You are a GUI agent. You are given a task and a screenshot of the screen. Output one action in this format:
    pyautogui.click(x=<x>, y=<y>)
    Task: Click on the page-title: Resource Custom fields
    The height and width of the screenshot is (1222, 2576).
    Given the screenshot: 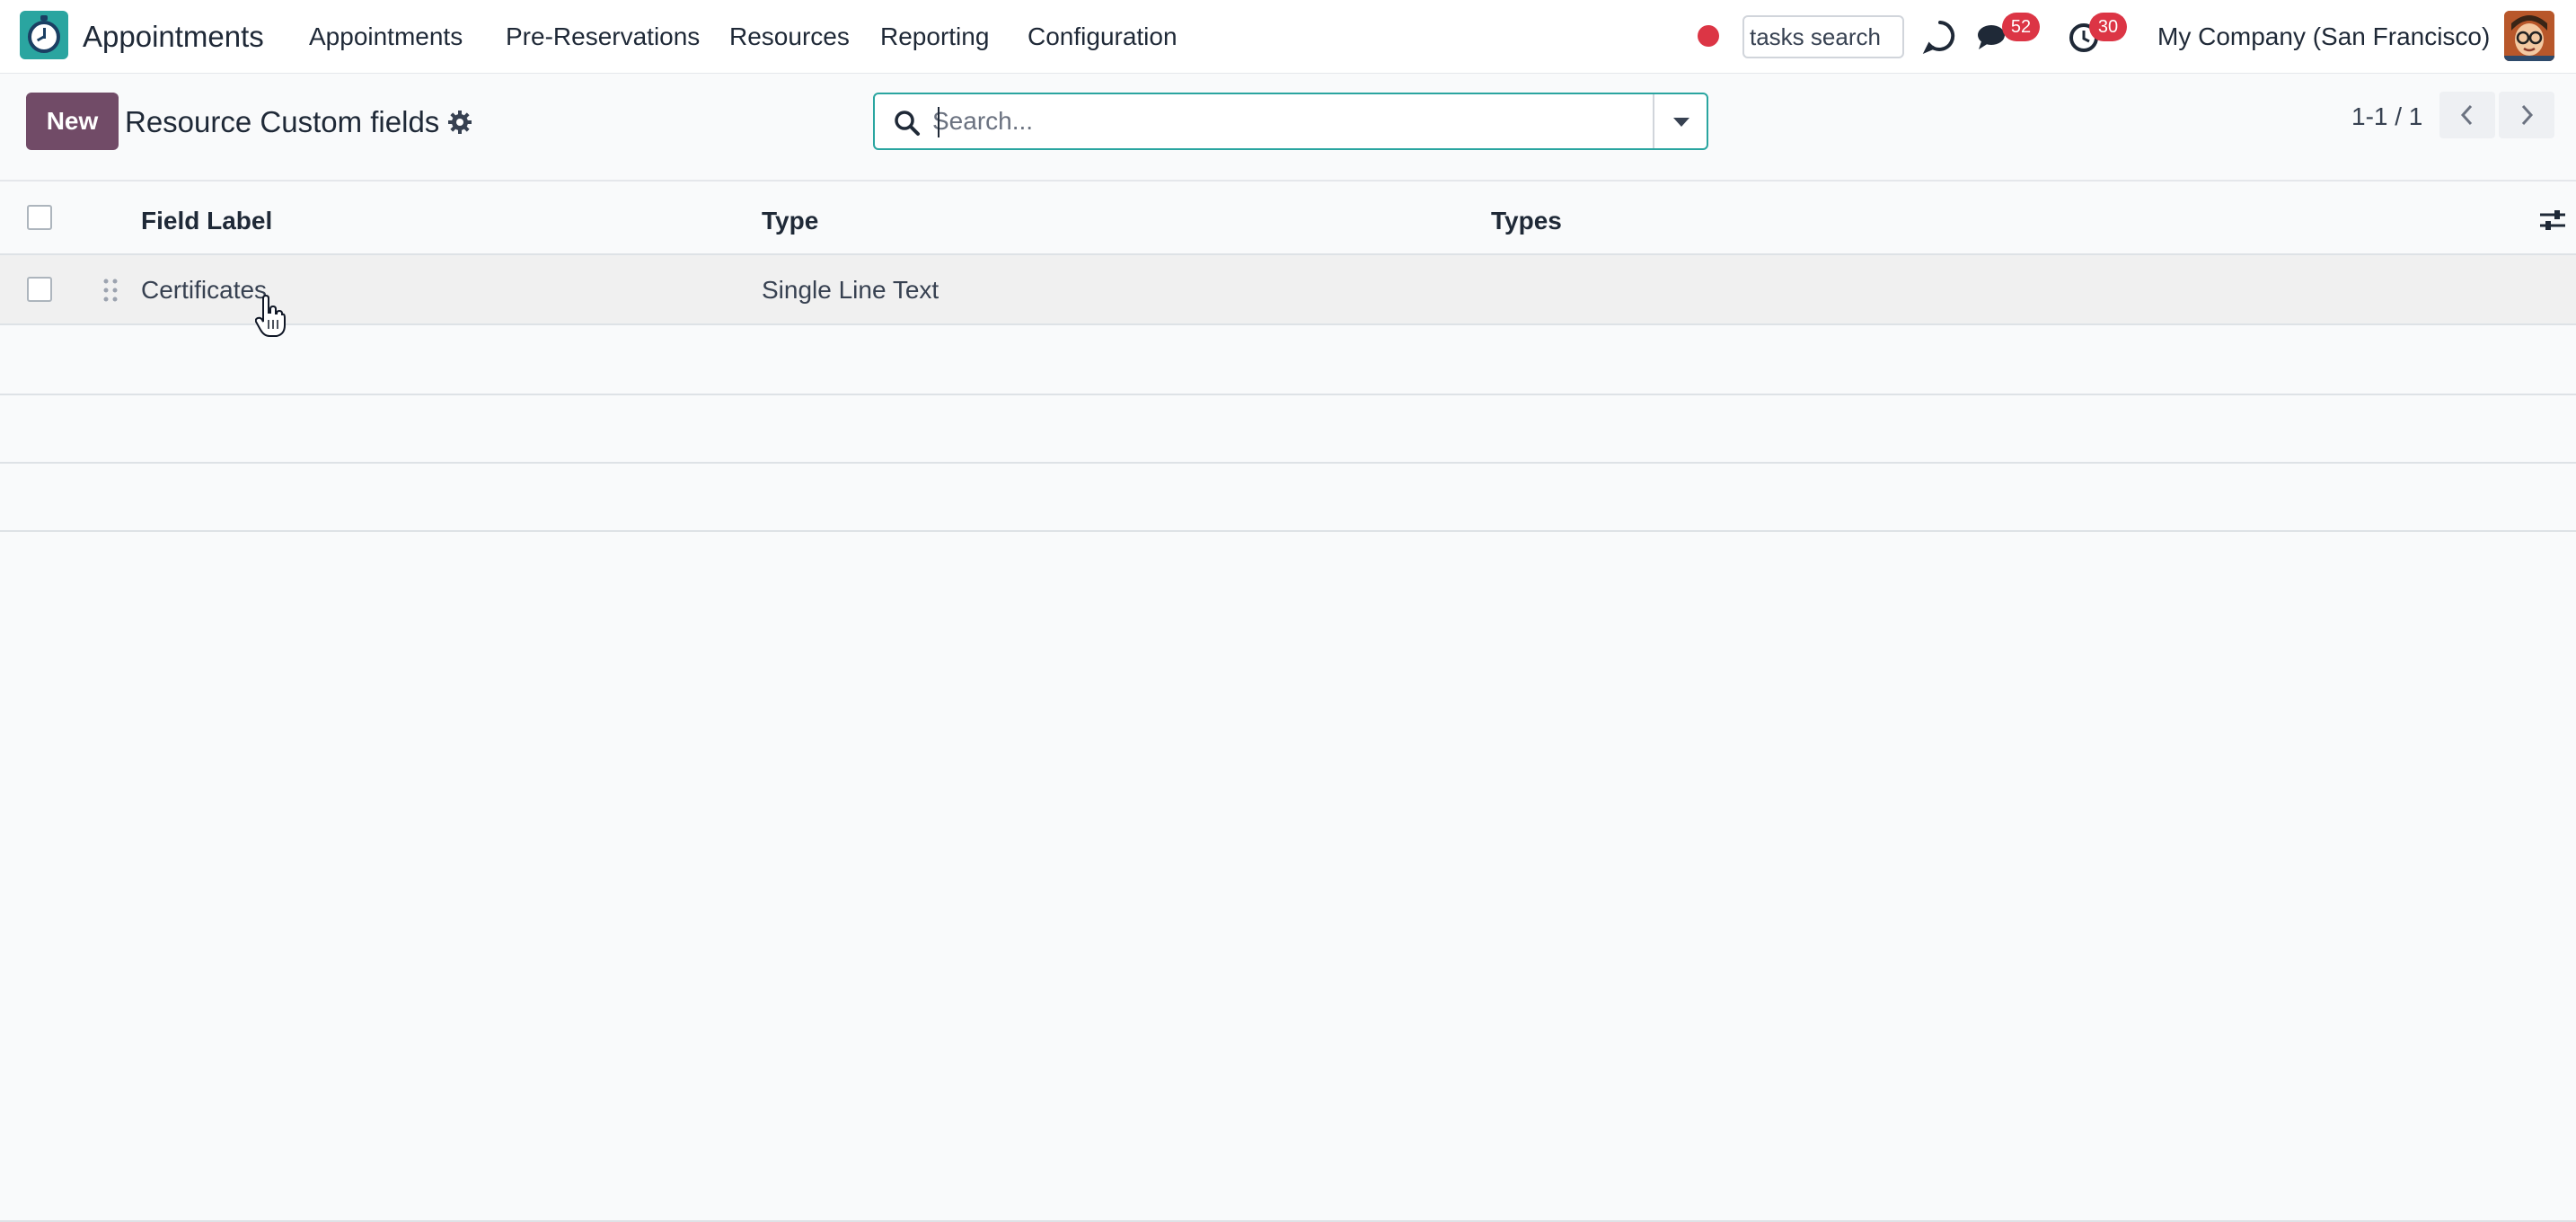 What is the action you would take?
    pyautogui.click(x=282, y=121)
    